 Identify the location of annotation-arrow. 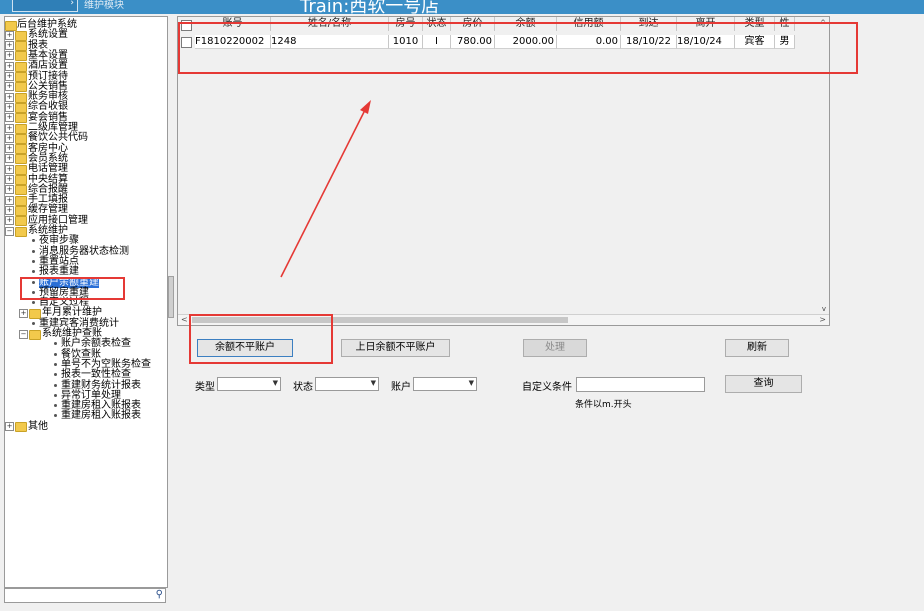
(325, 189).